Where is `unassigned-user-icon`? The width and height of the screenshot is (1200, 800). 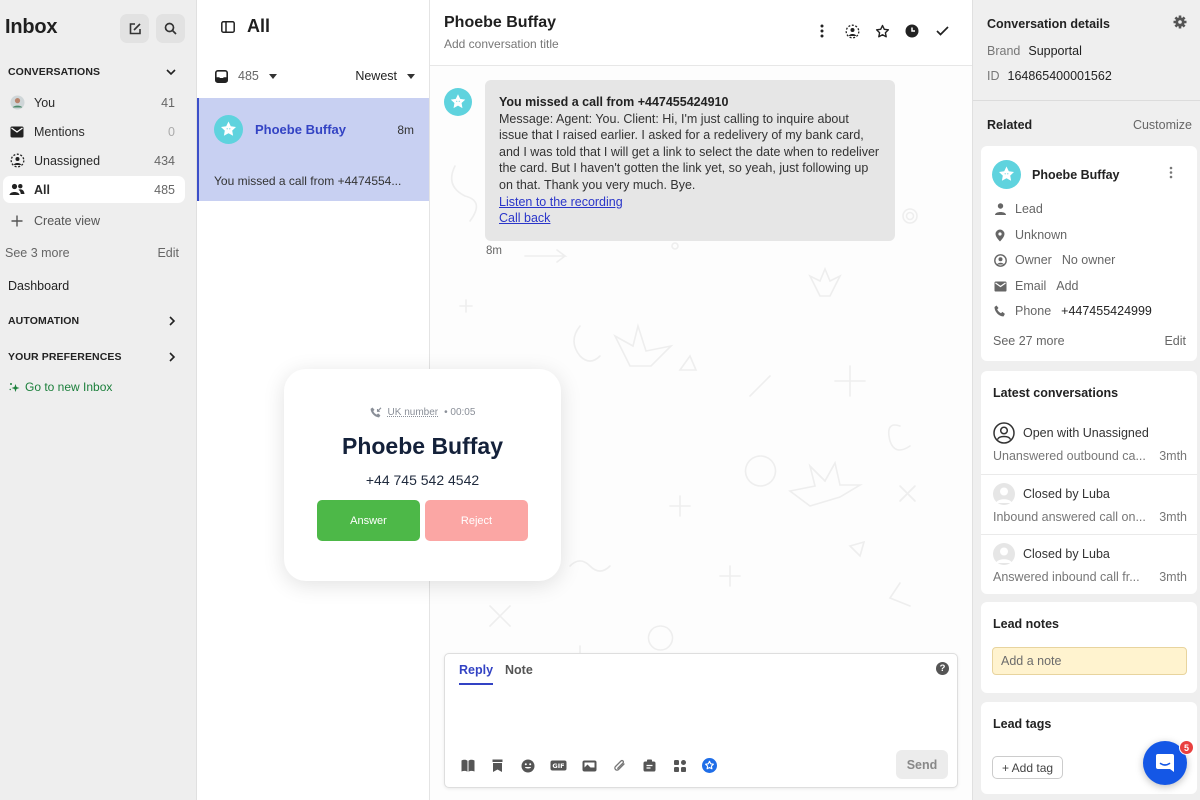 unassigned-user-icon is located at coordinates (1004, 433).